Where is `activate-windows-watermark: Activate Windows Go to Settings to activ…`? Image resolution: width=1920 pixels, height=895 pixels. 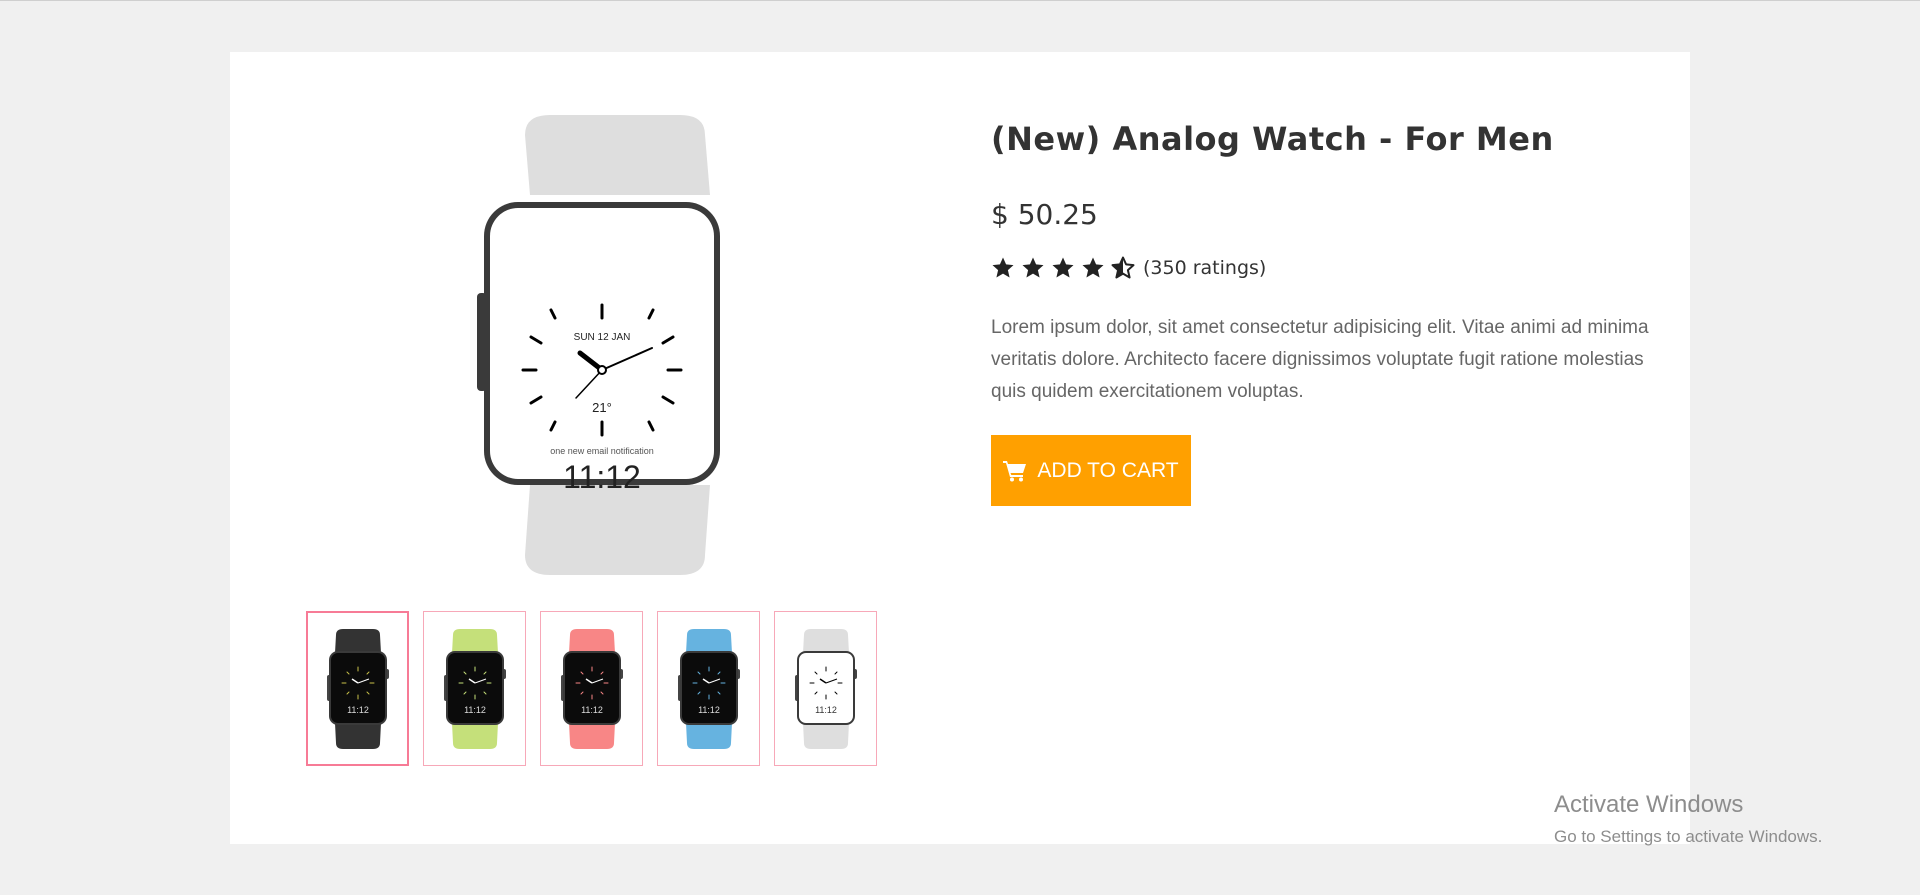
activate-windows-watermark: Activate Windows Go to Settings to activ… is located at coordinates (1688, 819).